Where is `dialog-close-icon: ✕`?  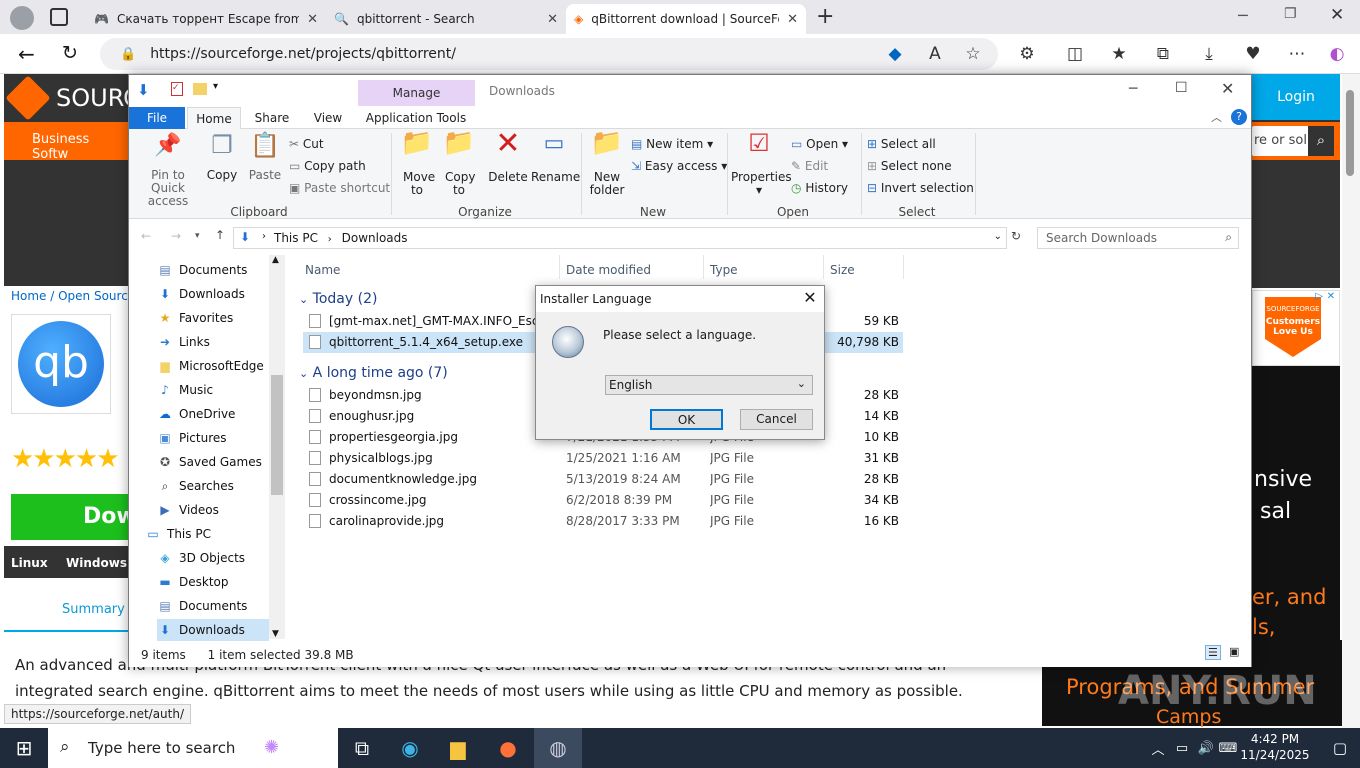 dialog-close-icon: ✕ is located at coordinates (810, 299).